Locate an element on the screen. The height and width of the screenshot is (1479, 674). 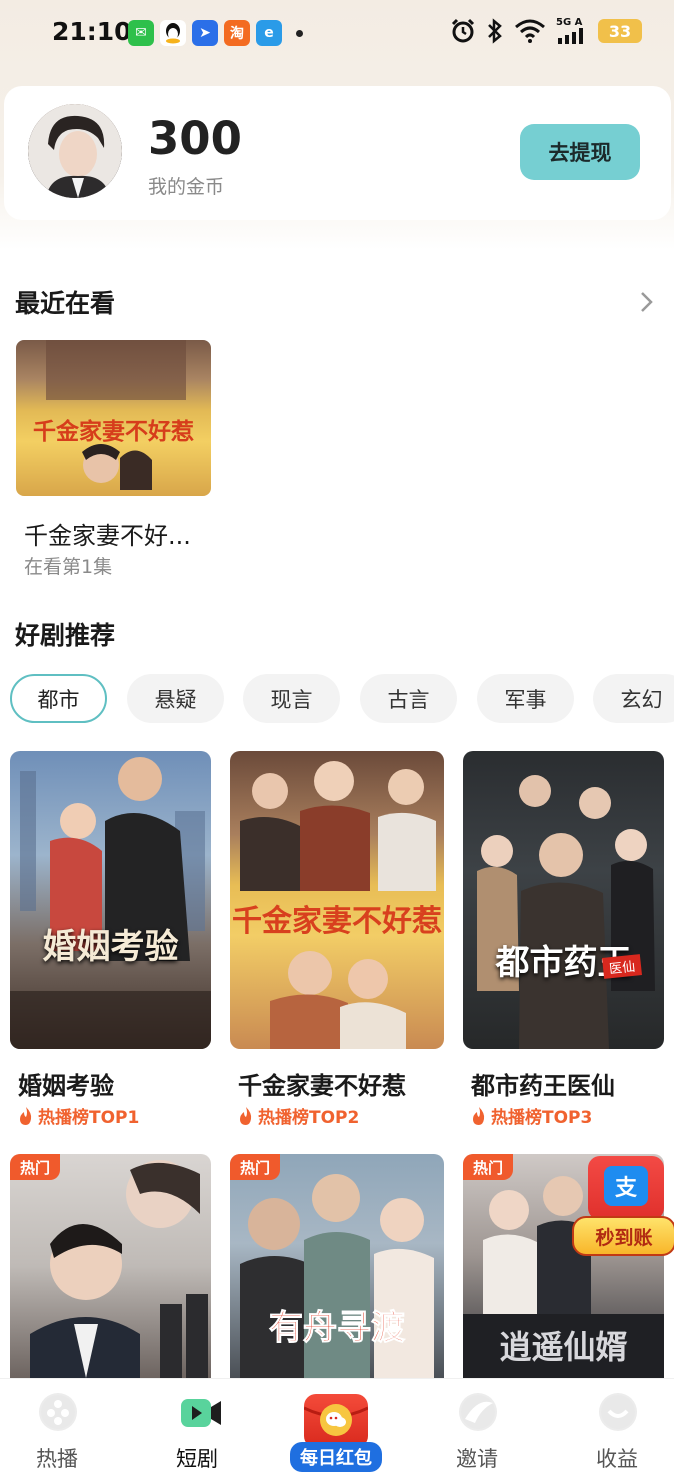
drama-title: 千金家妻不好惹 is located at coordinates (322, 1083).